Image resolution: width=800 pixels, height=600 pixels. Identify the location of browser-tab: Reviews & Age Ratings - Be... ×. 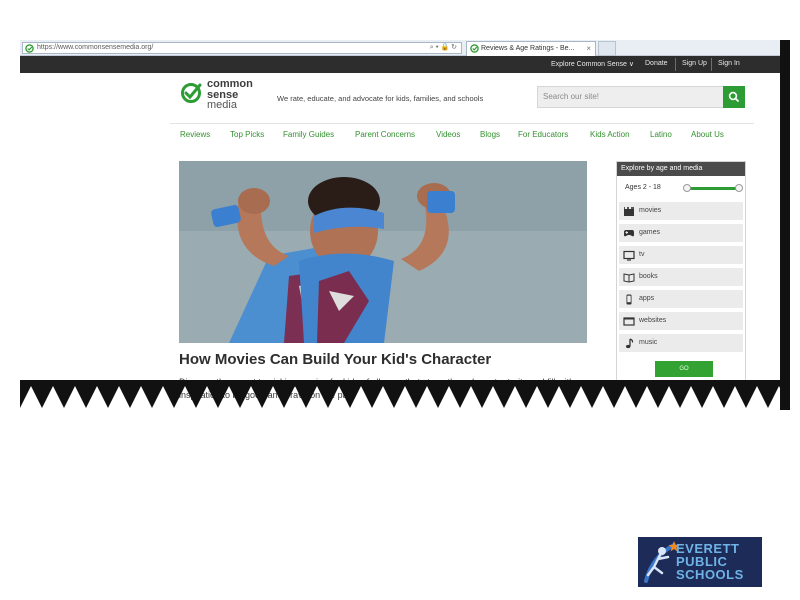
(531, 48).